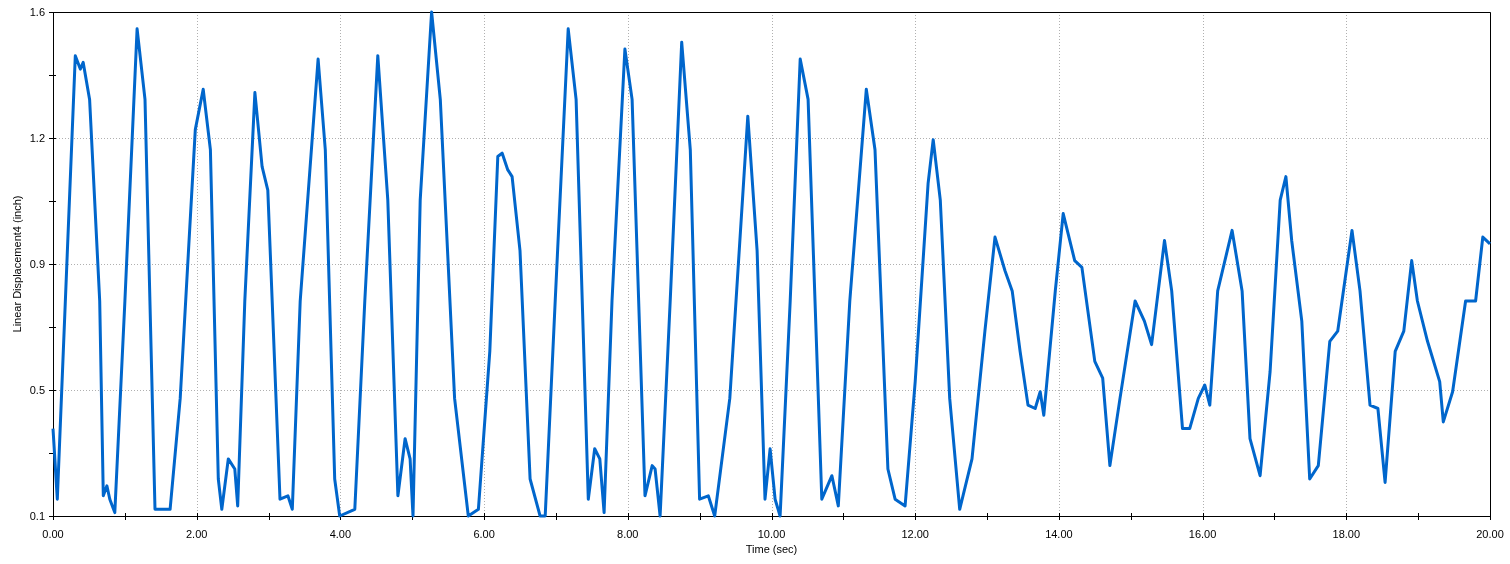 The image size is (1510, 564). Describe the element at coordinates (37, 138) in the screenshot. I see `y-tick-label: 1.2` at that location.